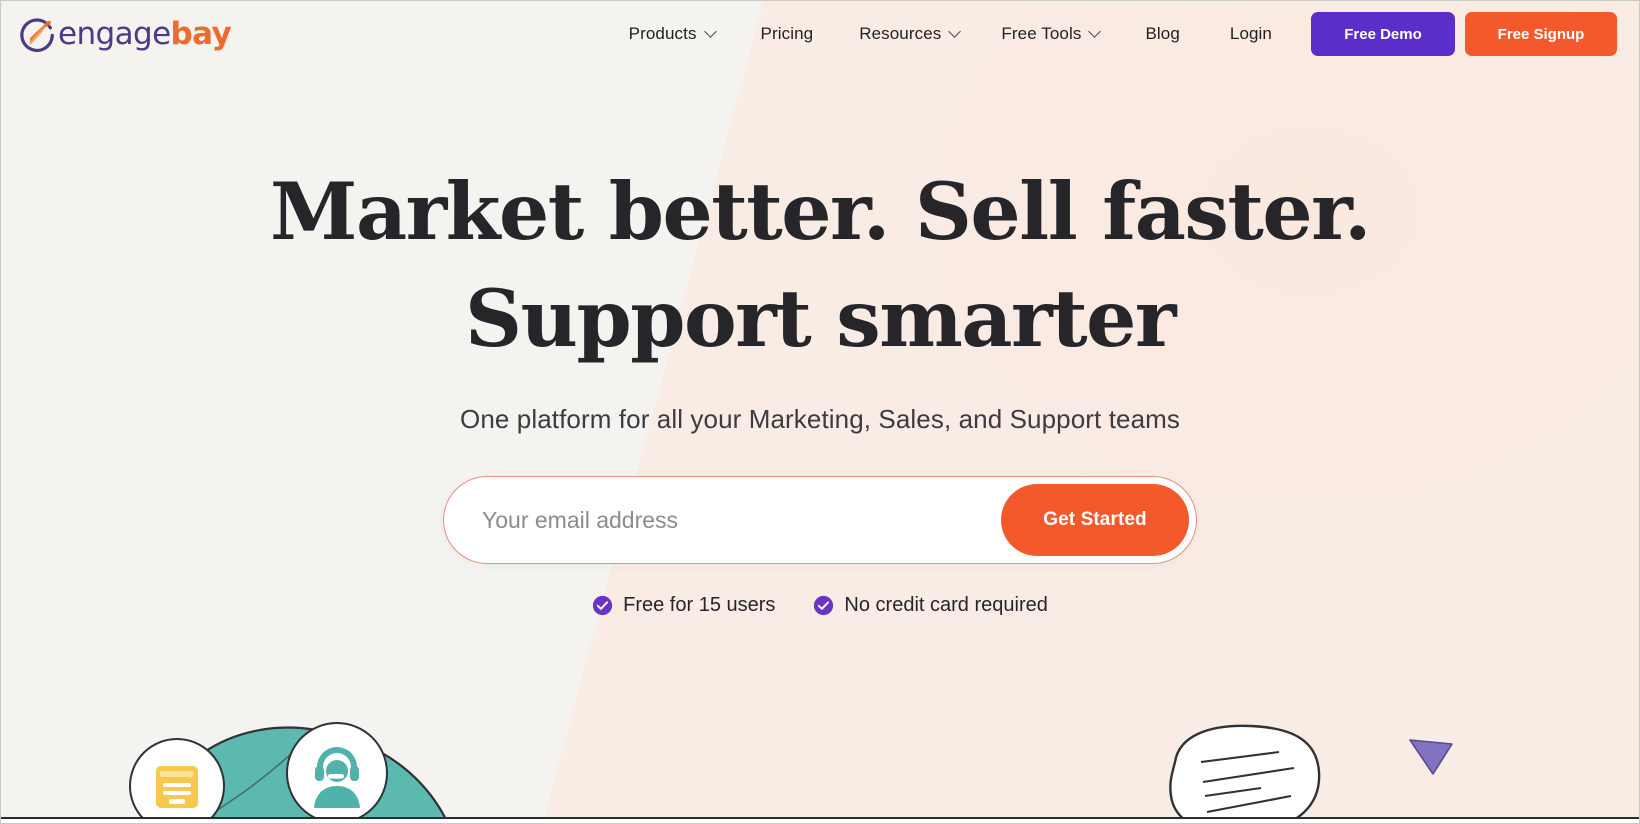  I want to click on free-demo-button: Free Demo, so click(1383, 34).